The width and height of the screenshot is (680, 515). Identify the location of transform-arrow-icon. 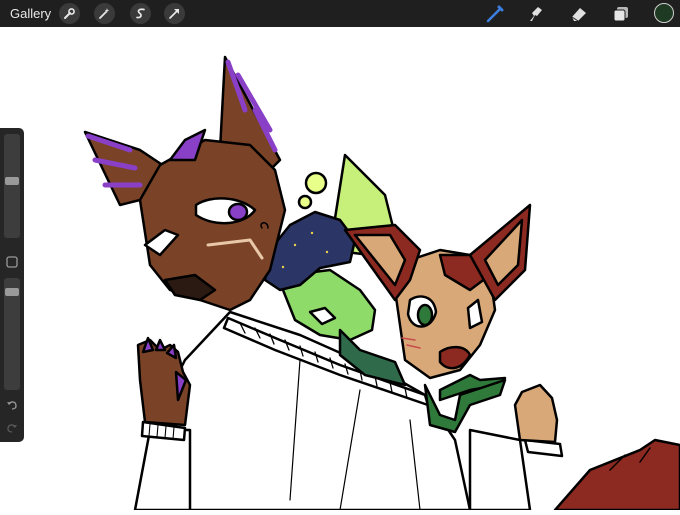
(174, 13).